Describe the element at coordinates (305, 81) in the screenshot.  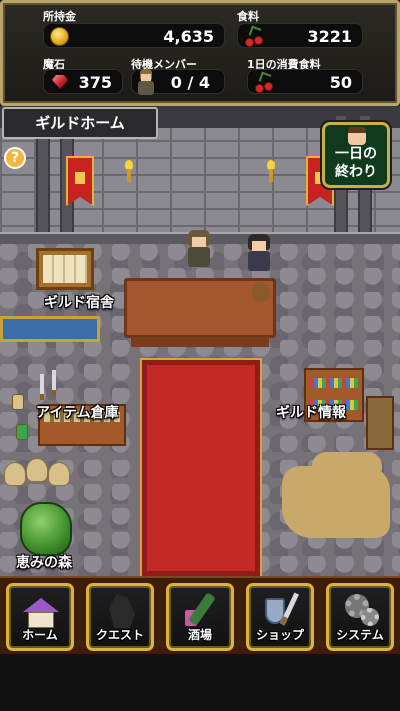
I see `daily-food-display: 50` at that location.